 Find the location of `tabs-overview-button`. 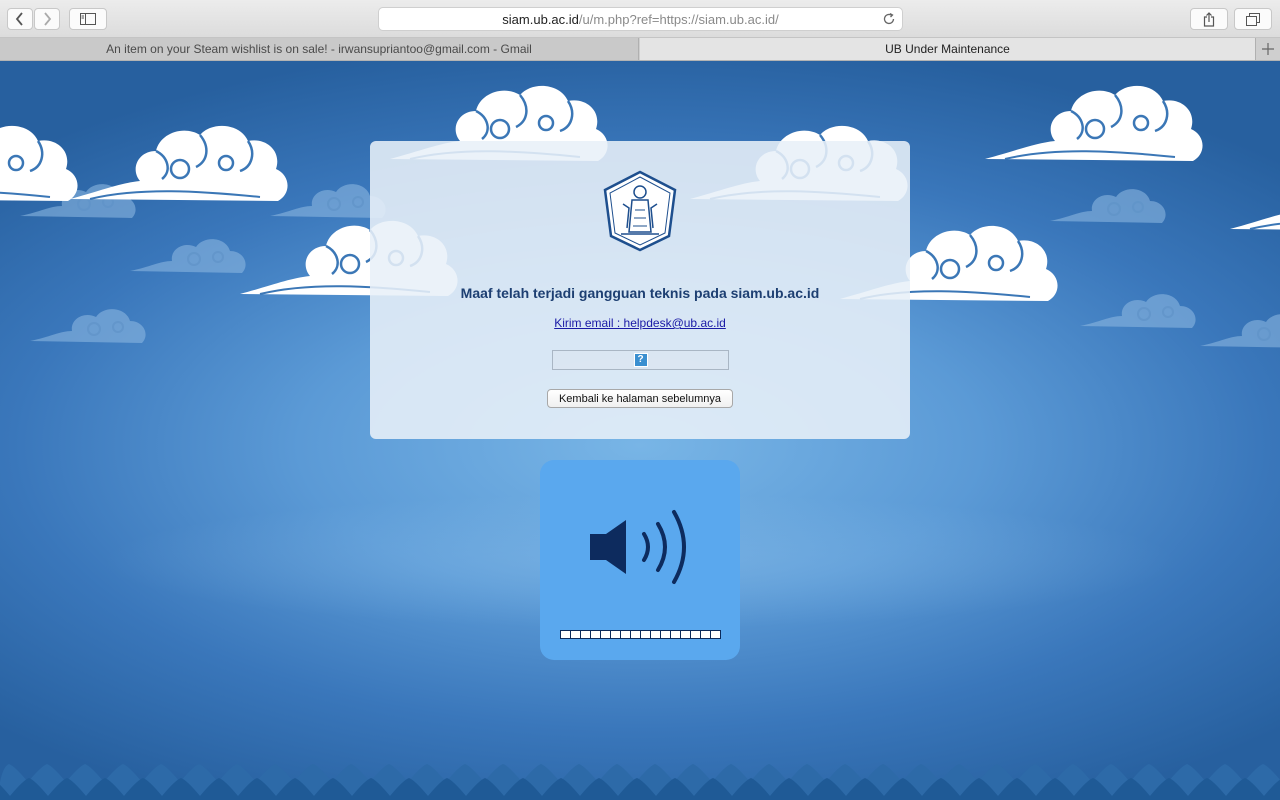

tabs-overview-button is located at coordinates (1253, 19).